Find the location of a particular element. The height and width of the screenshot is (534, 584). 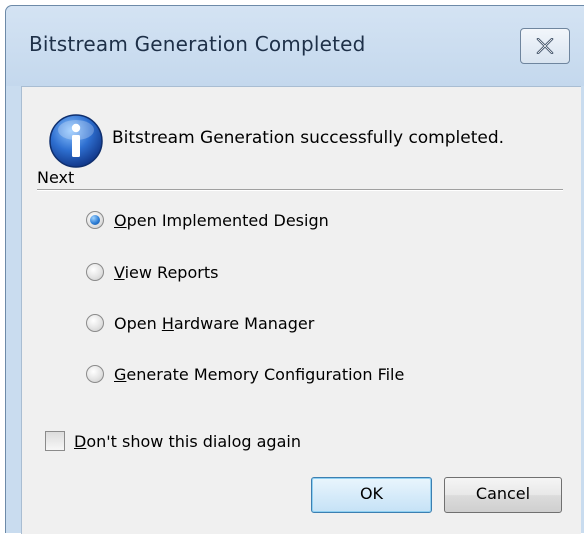

option-label: Generate Memory Configuration File is located at coordinates (259, 374).